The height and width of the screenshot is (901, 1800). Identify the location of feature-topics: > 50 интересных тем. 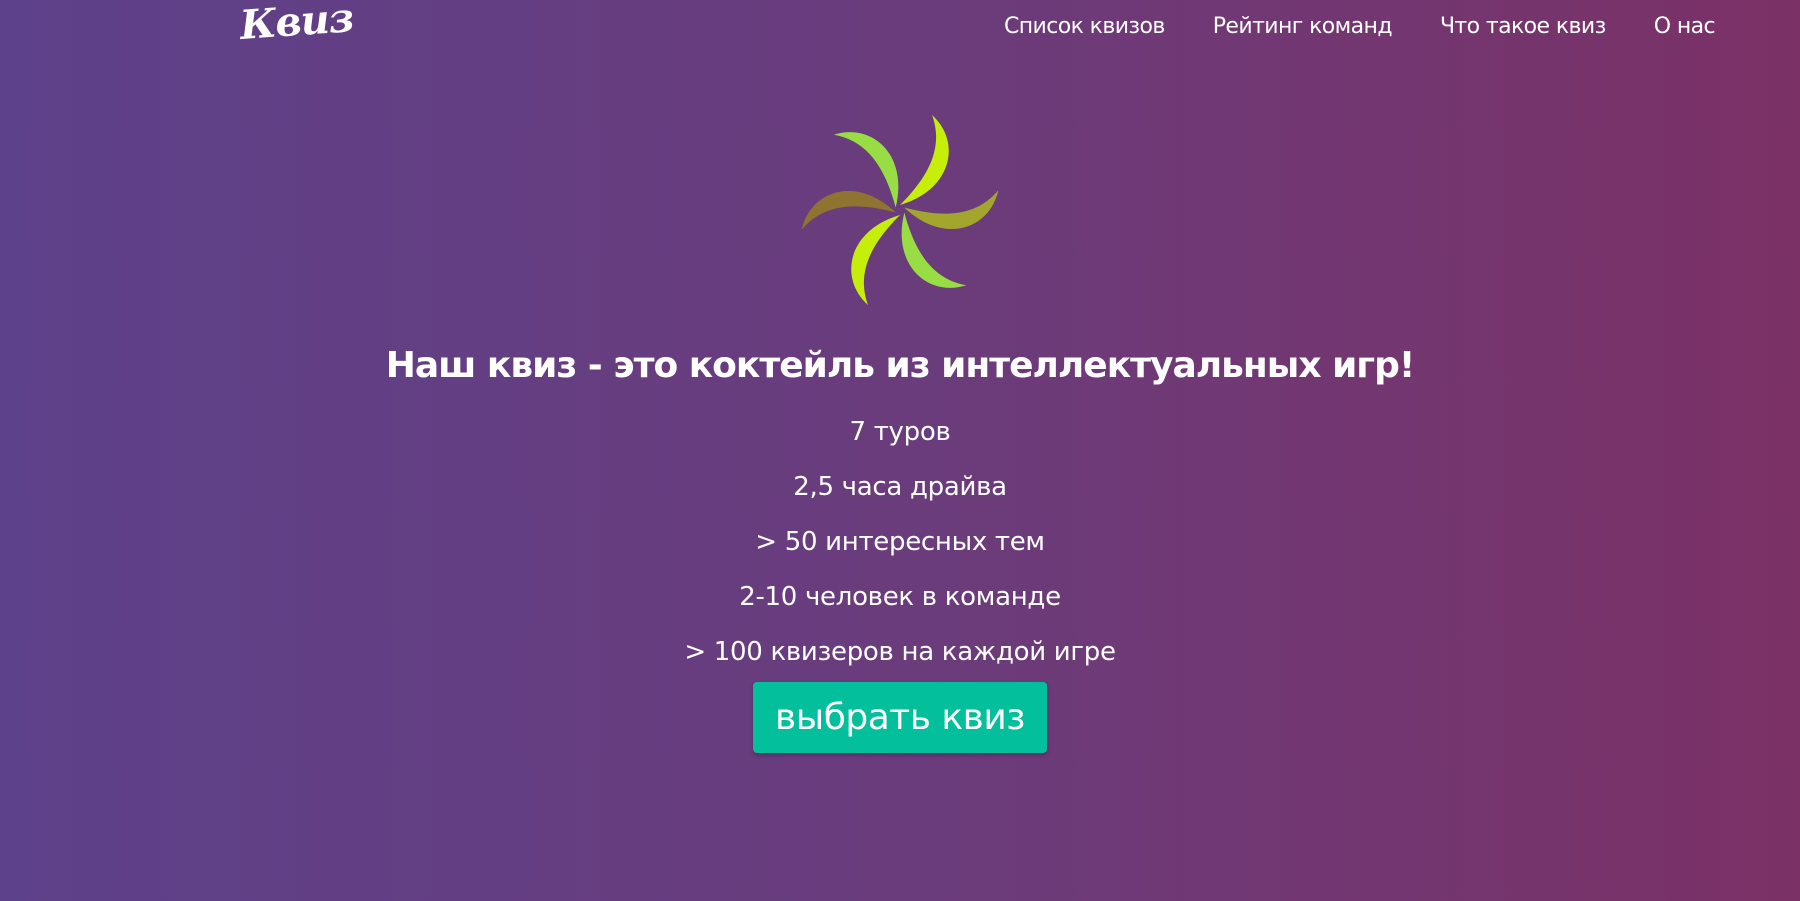
(900, 542).